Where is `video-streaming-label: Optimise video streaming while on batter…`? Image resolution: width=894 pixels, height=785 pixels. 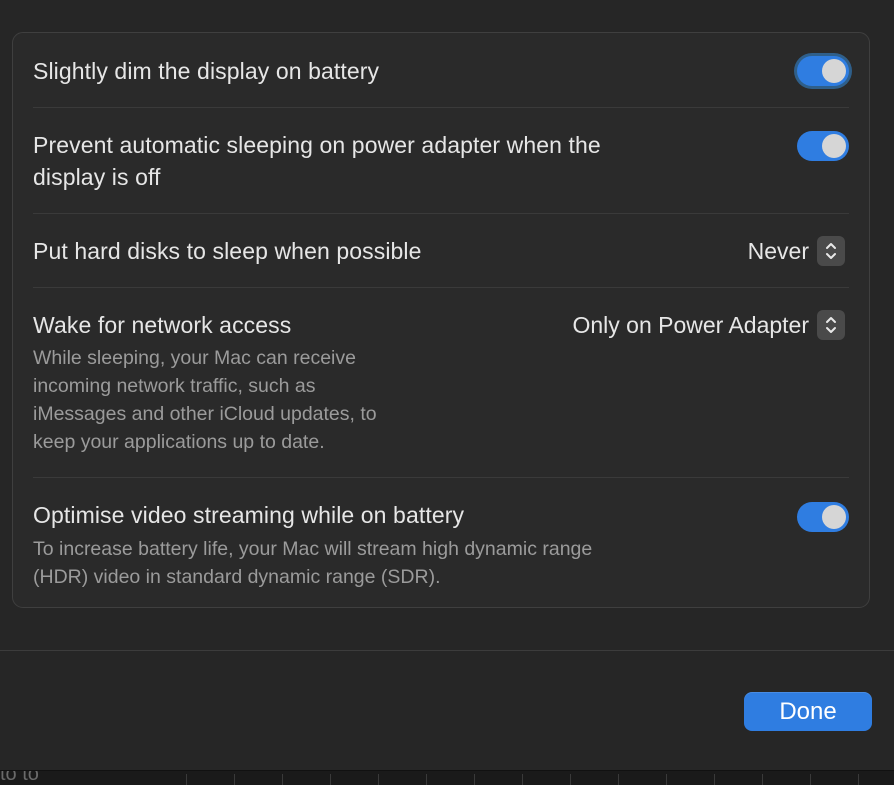
video-streaming-label: Optimise video streaming while on batter… is located at coordinates (249, 515).